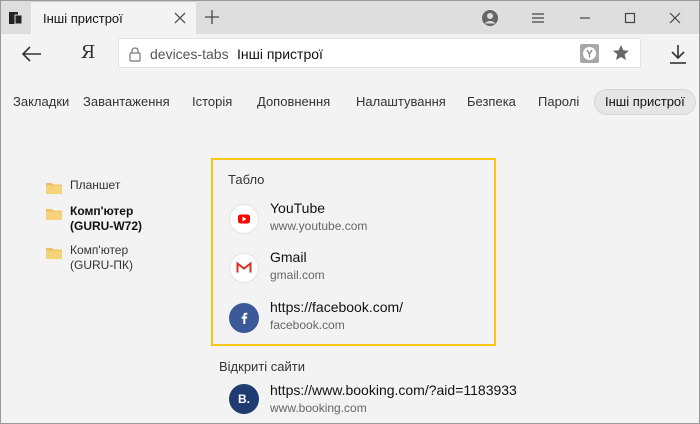 This screenshot has height=424, width=700. What do you see at coordinates (83, 18) in the screenshot?
I see `tab-title: Інші пристрої` at bounding box center [83, 18].